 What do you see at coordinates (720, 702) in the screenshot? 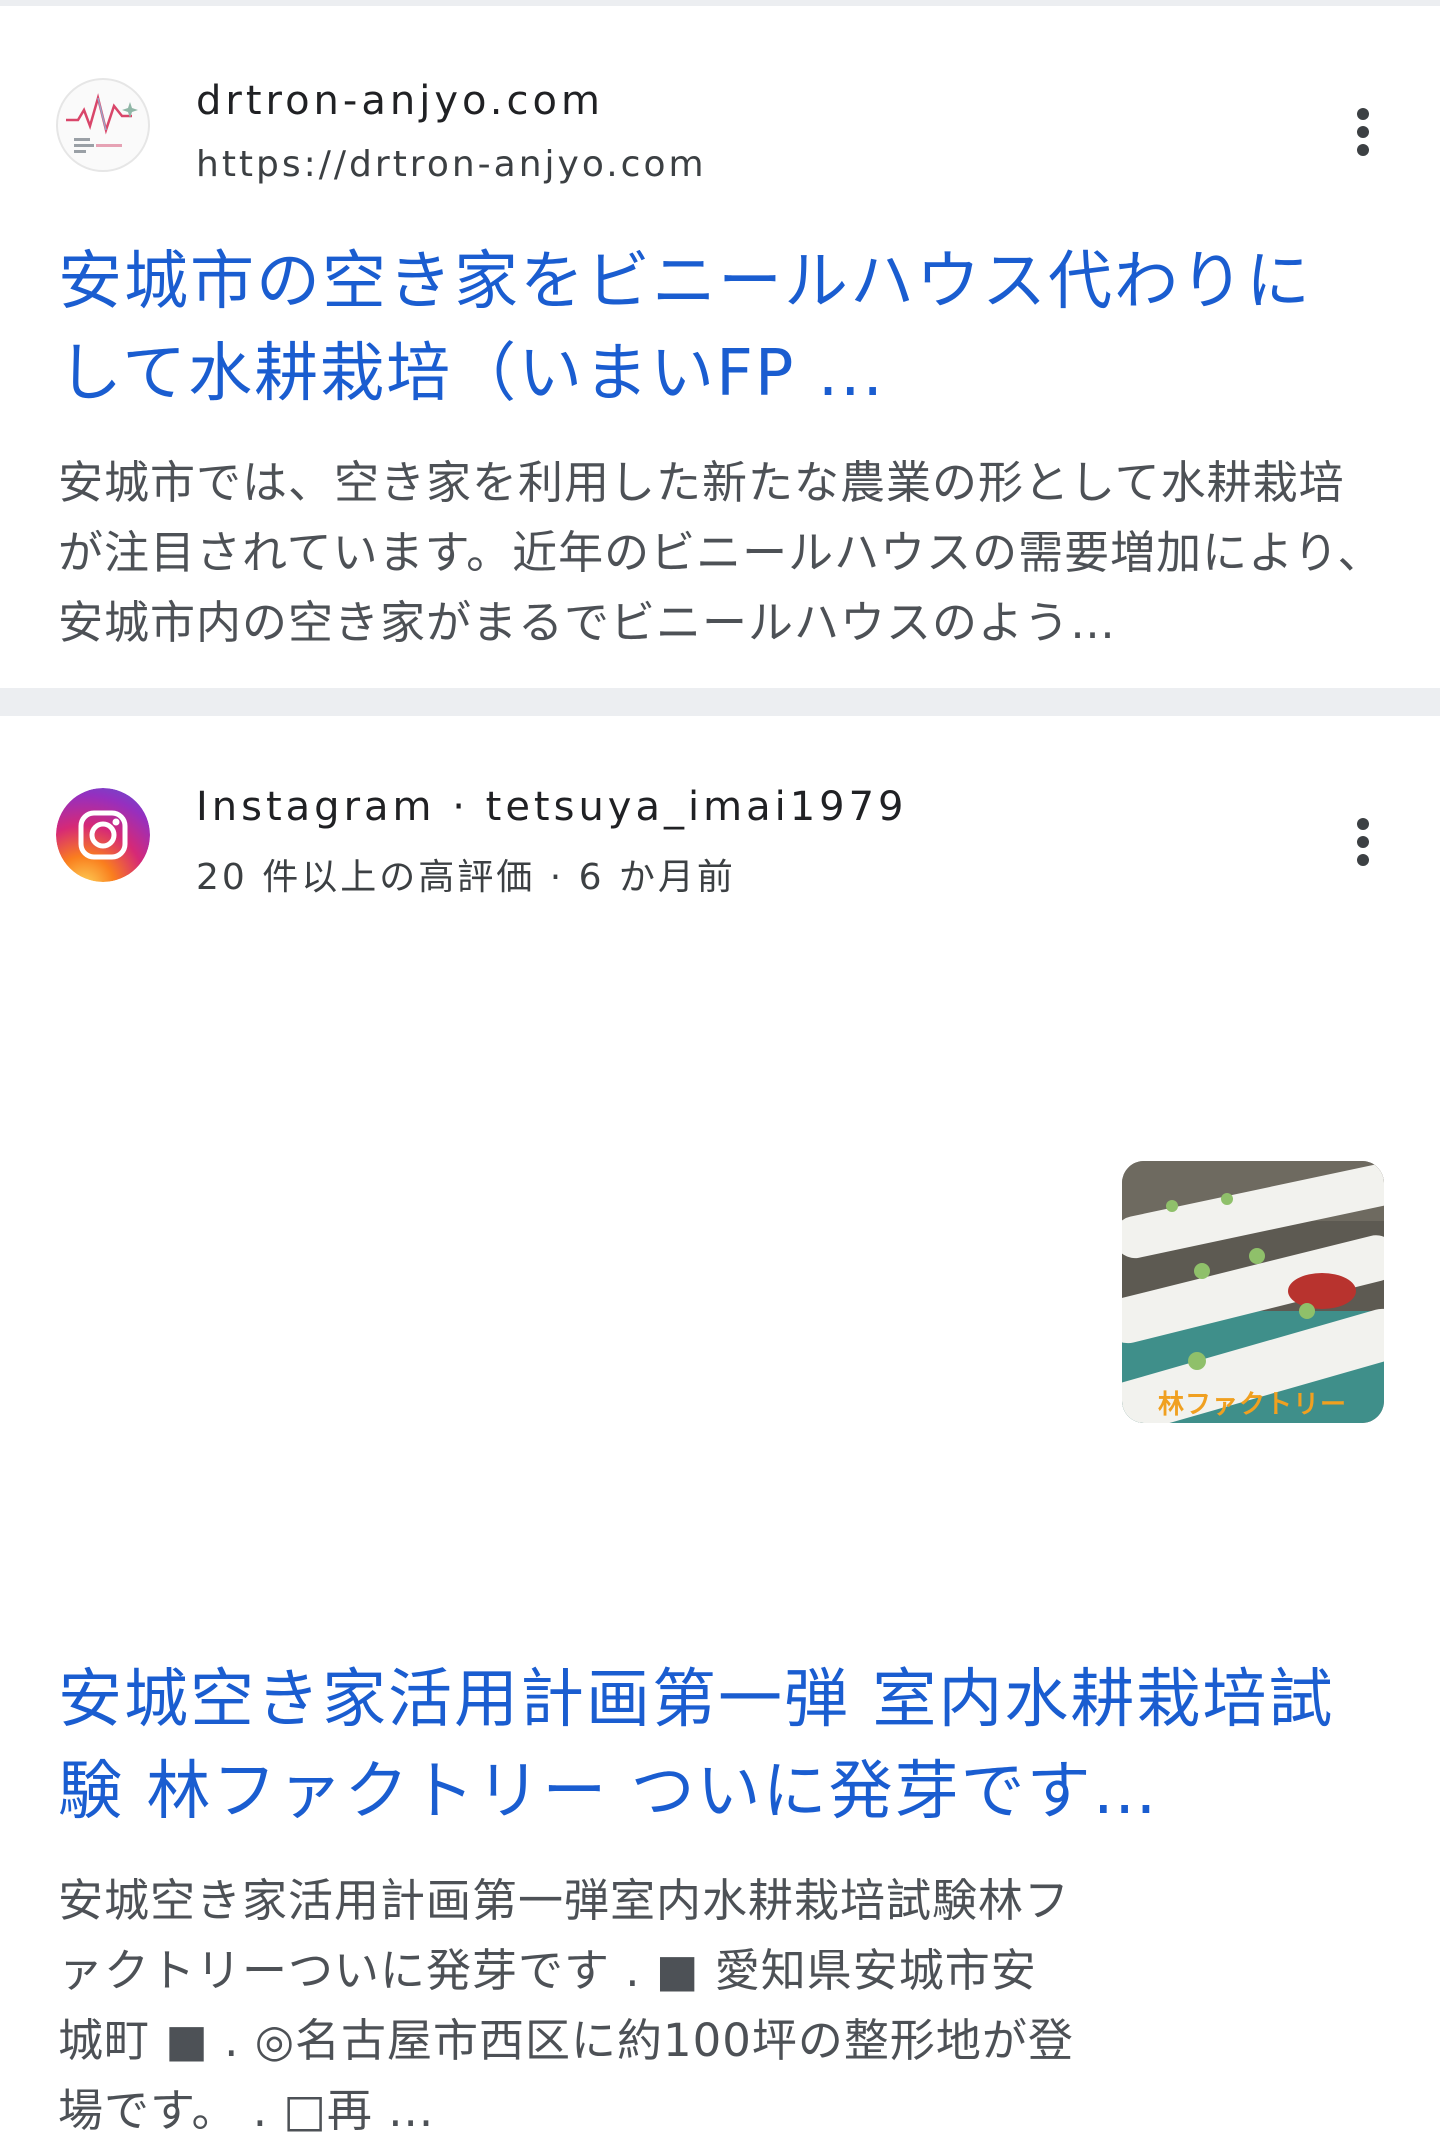
I see `result-separator` at bounding box center [720, 702].